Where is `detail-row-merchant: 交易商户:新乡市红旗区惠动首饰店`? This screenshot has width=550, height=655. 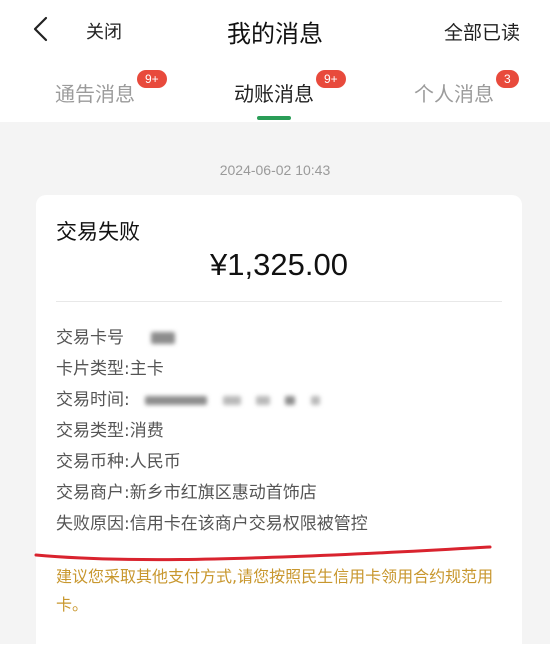 detail-row-merchant: 交易商户:新乡市红旗区惠动首饰店 is located at coordinates (281, 493).